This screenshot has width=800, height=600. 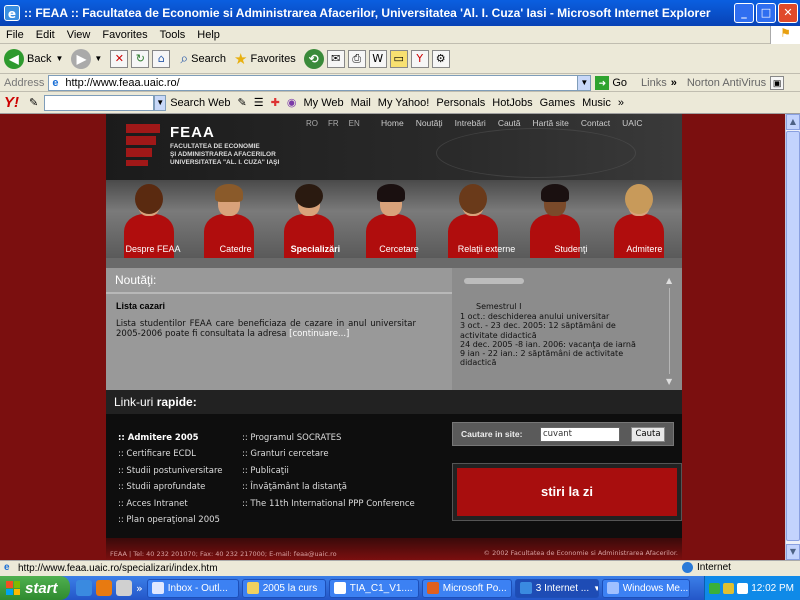 What do you see at coordinates (726, 83) in the screenshot?
I see `norton-antivirus: Norton AntiVirus` at bounding box center [726, 83].